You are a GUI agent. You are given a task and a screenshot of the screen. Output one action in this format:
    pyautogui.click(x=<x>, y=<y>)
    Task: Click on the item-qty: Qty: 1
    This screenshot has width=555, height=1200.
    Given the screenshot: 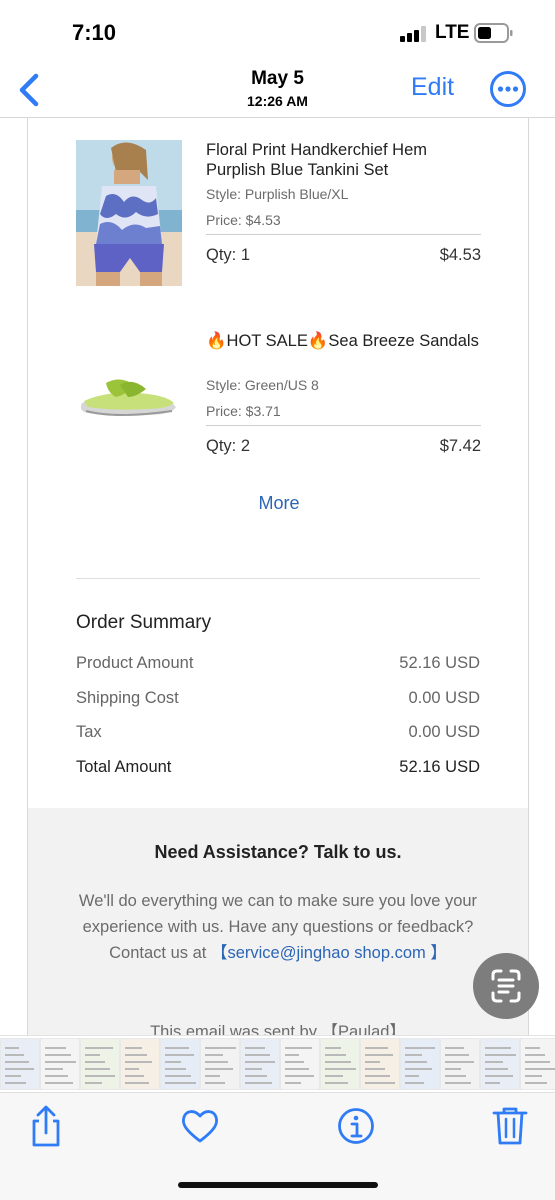 What is the action you would take?
    pyautogui.click(x=228, y=255)
    